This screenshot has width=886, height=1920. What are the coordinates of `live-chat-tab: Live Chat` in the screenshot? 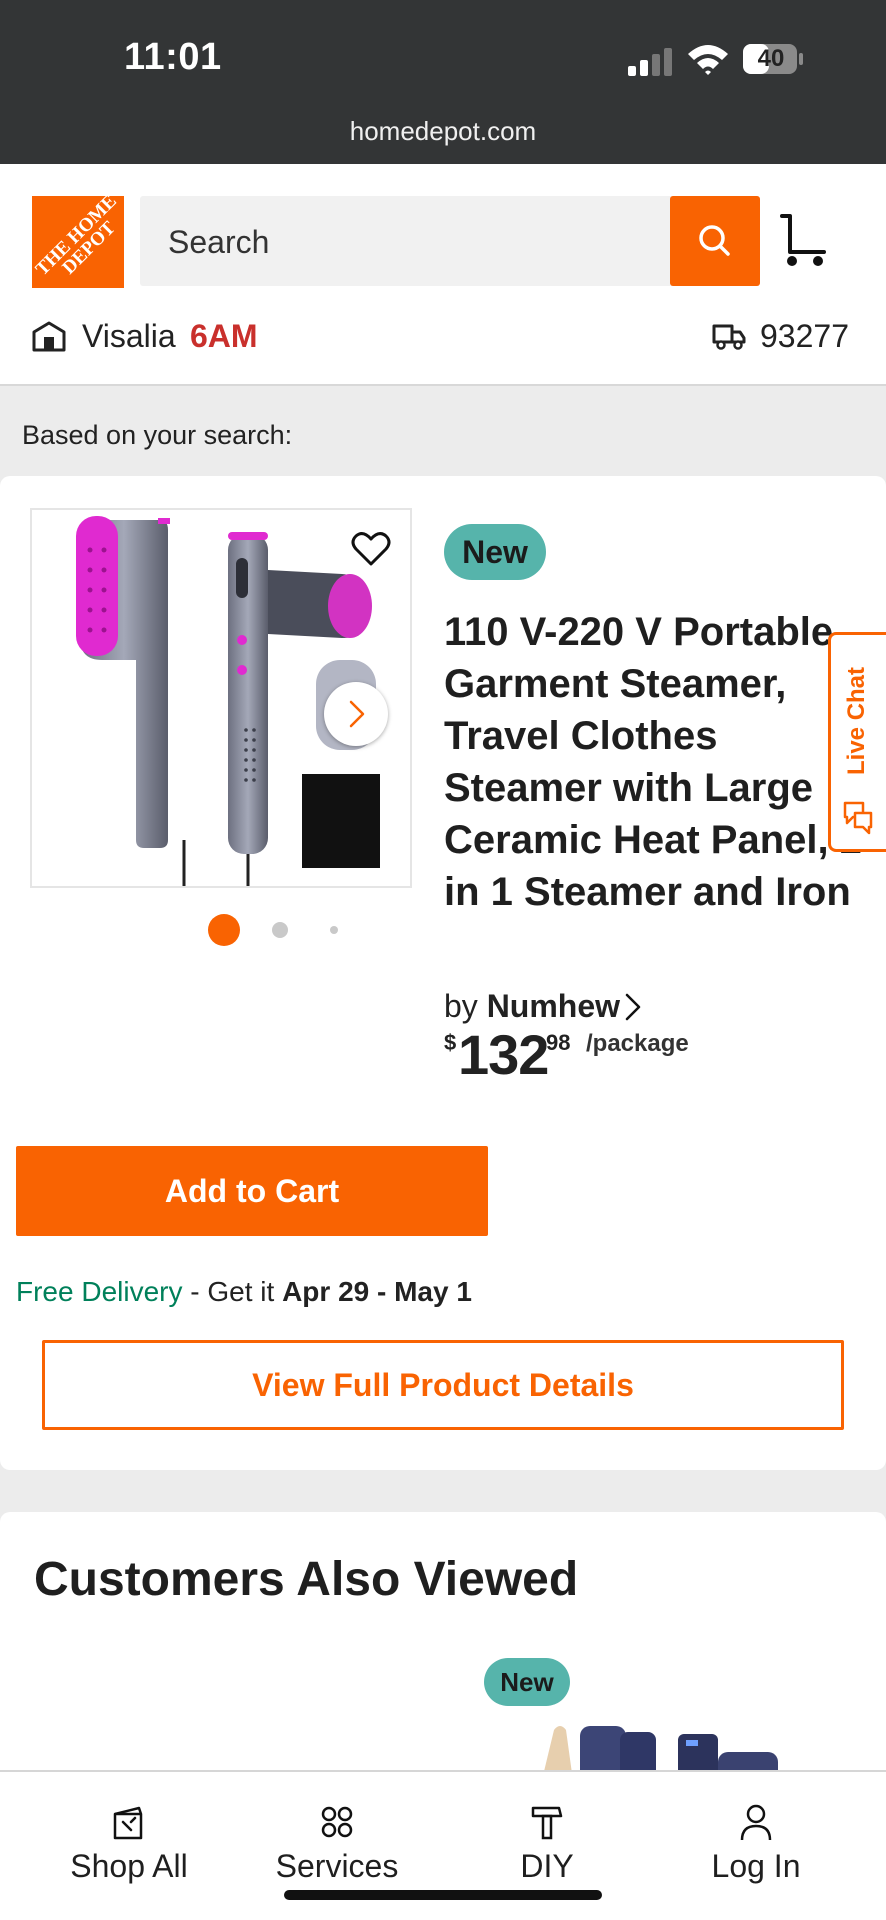 It's located at (857, 742).